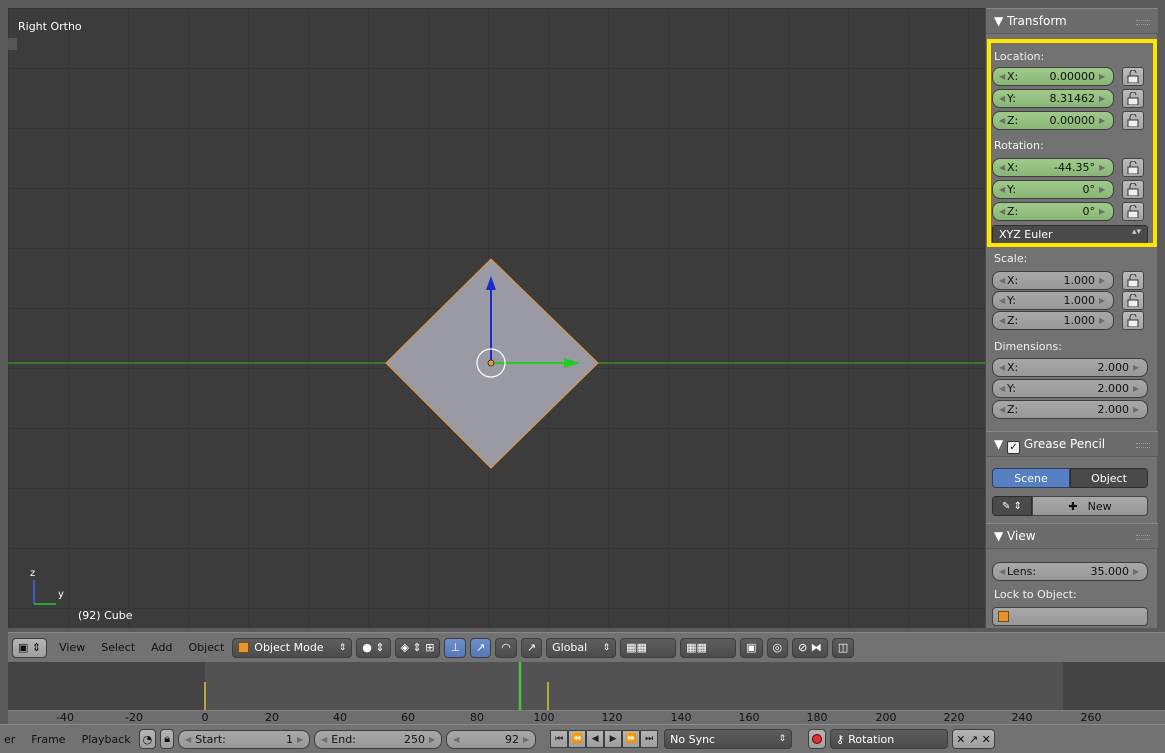 The image size is (1165, 753). I want to click on lock-scale-z, so click(1133, 320).